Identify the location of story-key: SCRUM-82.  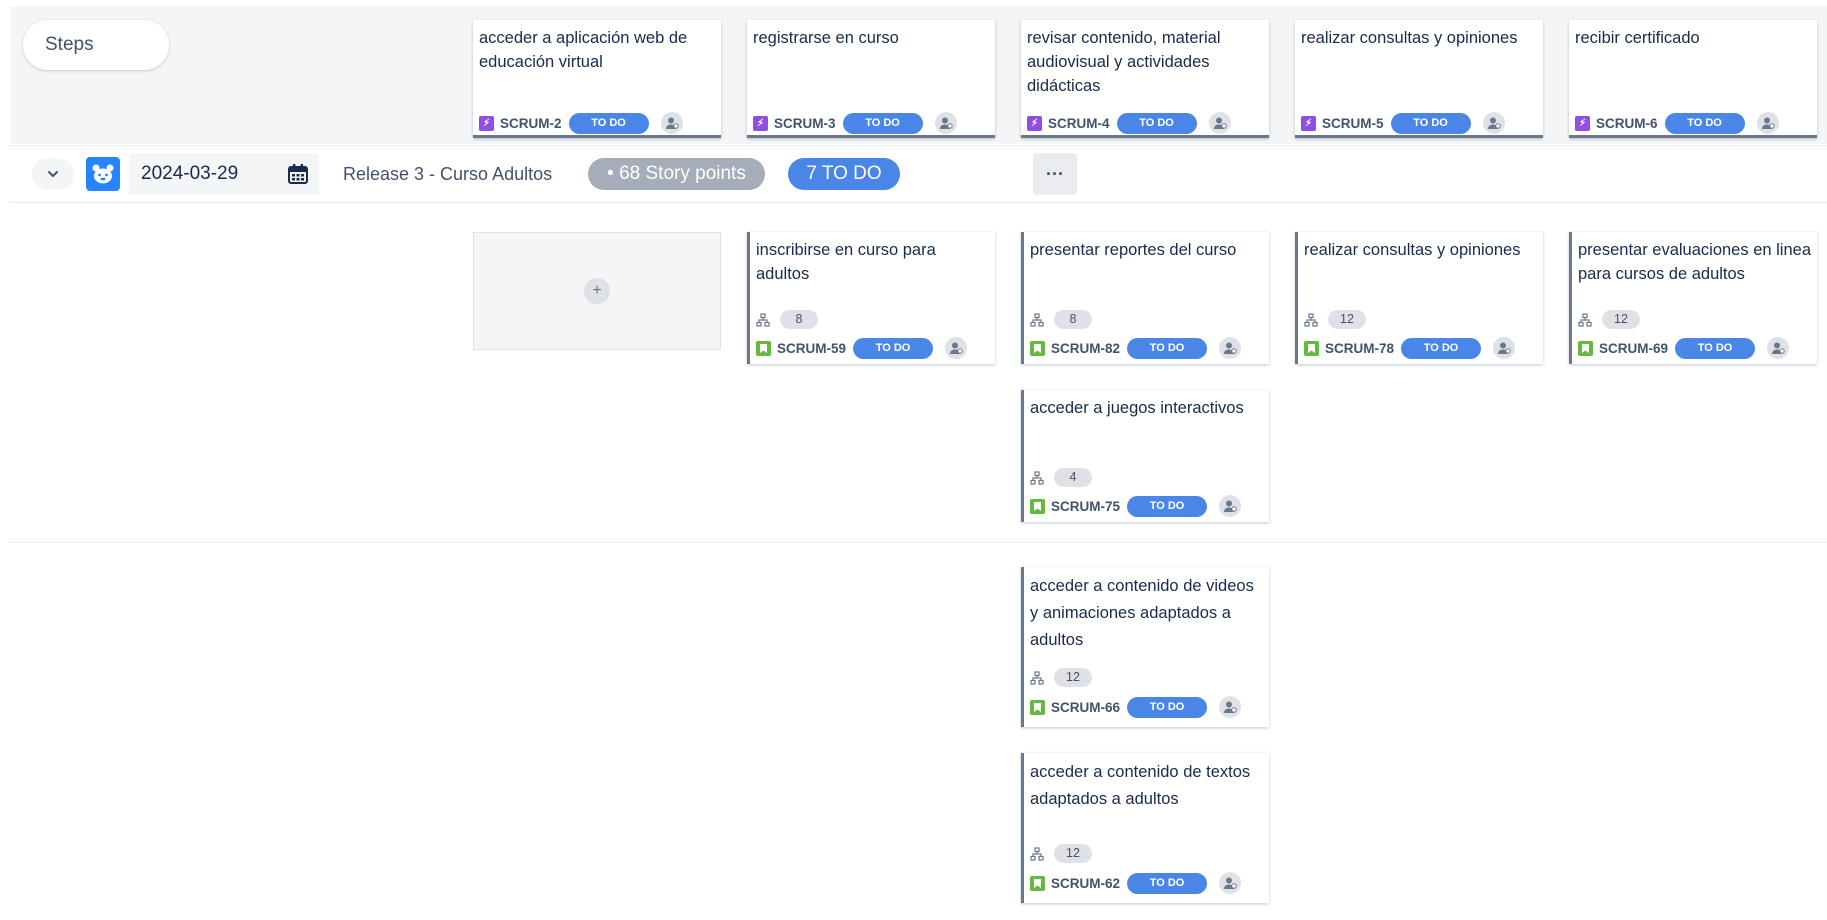
(1085, 348).